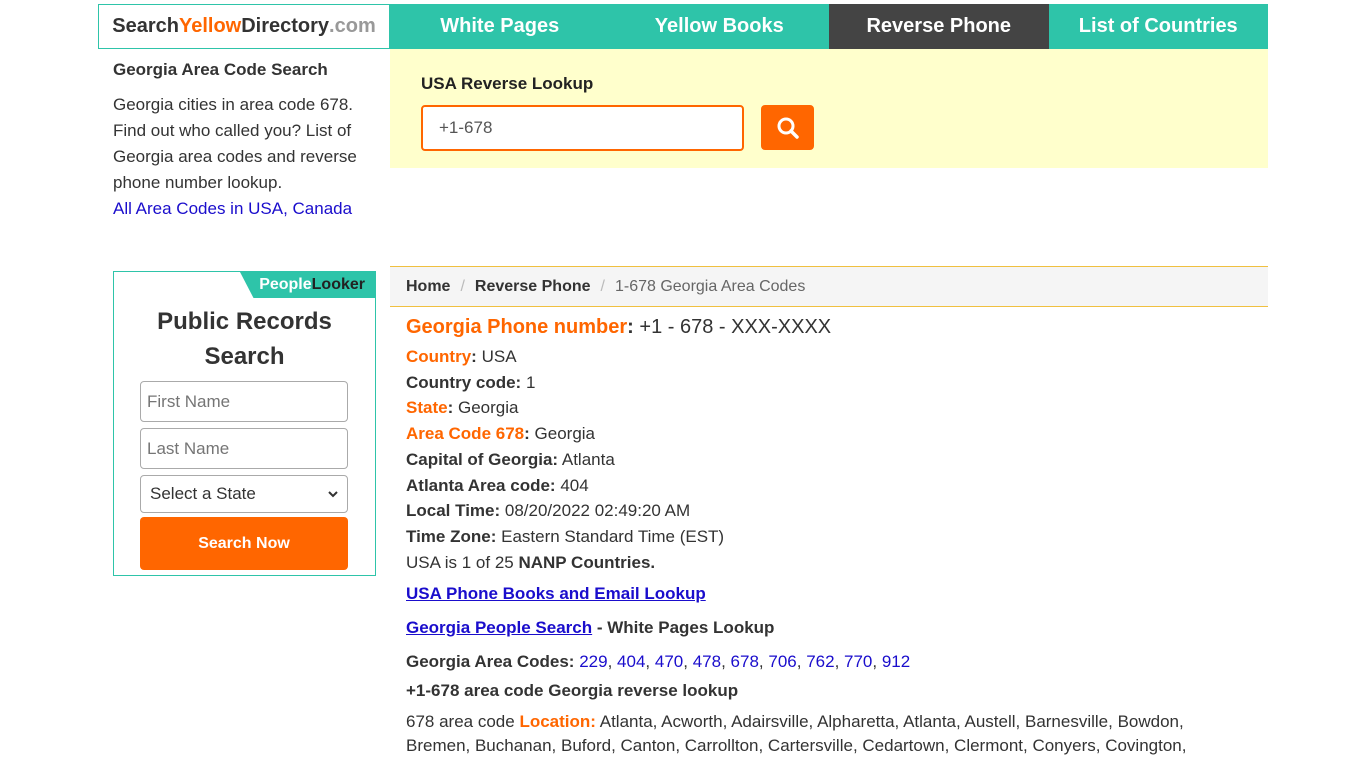 The width and height of the screenshot is (1366, 768). What do you see at coordinates (439, 356) in the screenshot?
I see `country-label: Country` at bounding box center [439, 356].